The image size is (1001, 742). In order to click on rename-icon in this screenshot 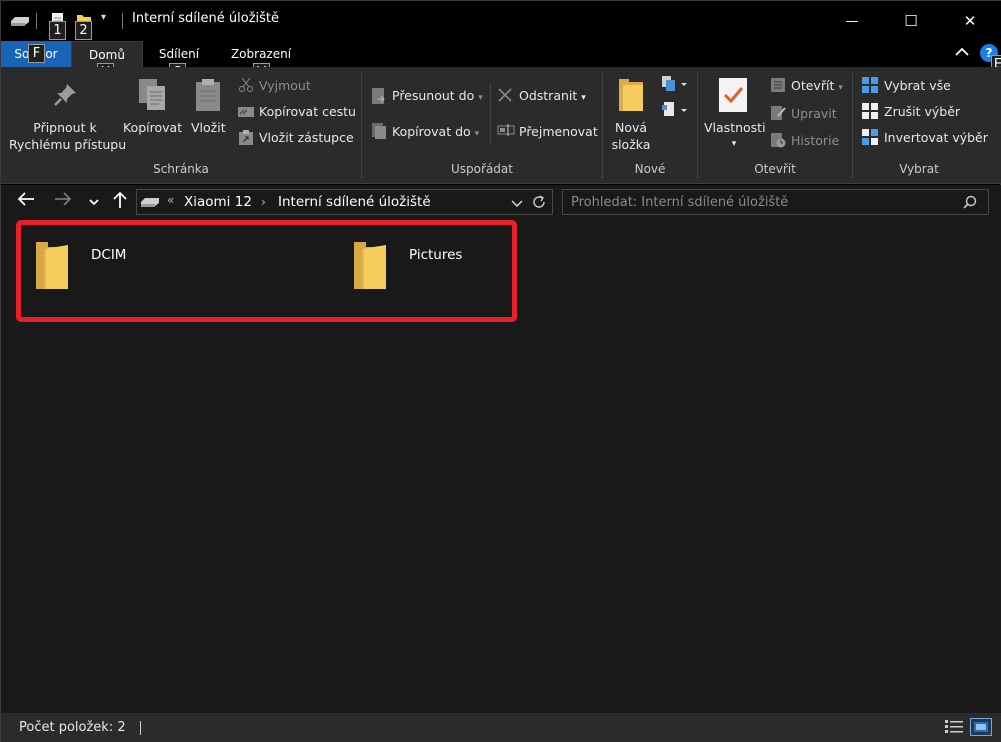, I will do `click(506, 131)`.